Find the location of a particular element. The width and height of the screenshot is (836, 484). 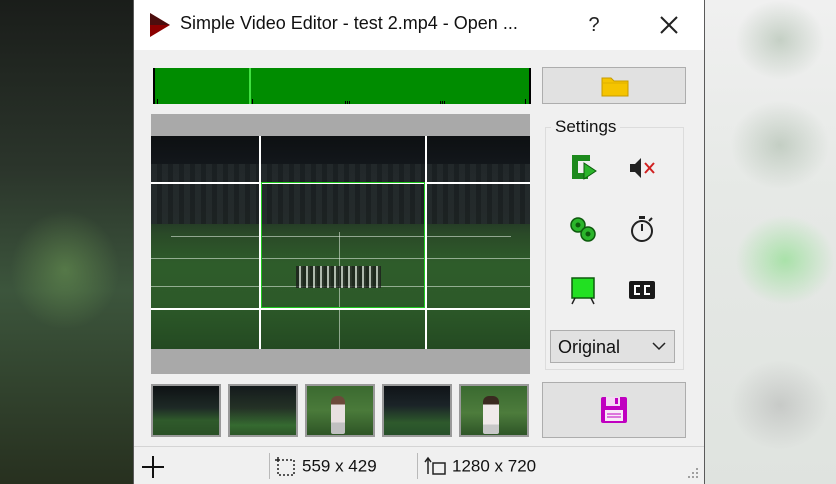

rotate-icon is located at coordinates (583, 168).